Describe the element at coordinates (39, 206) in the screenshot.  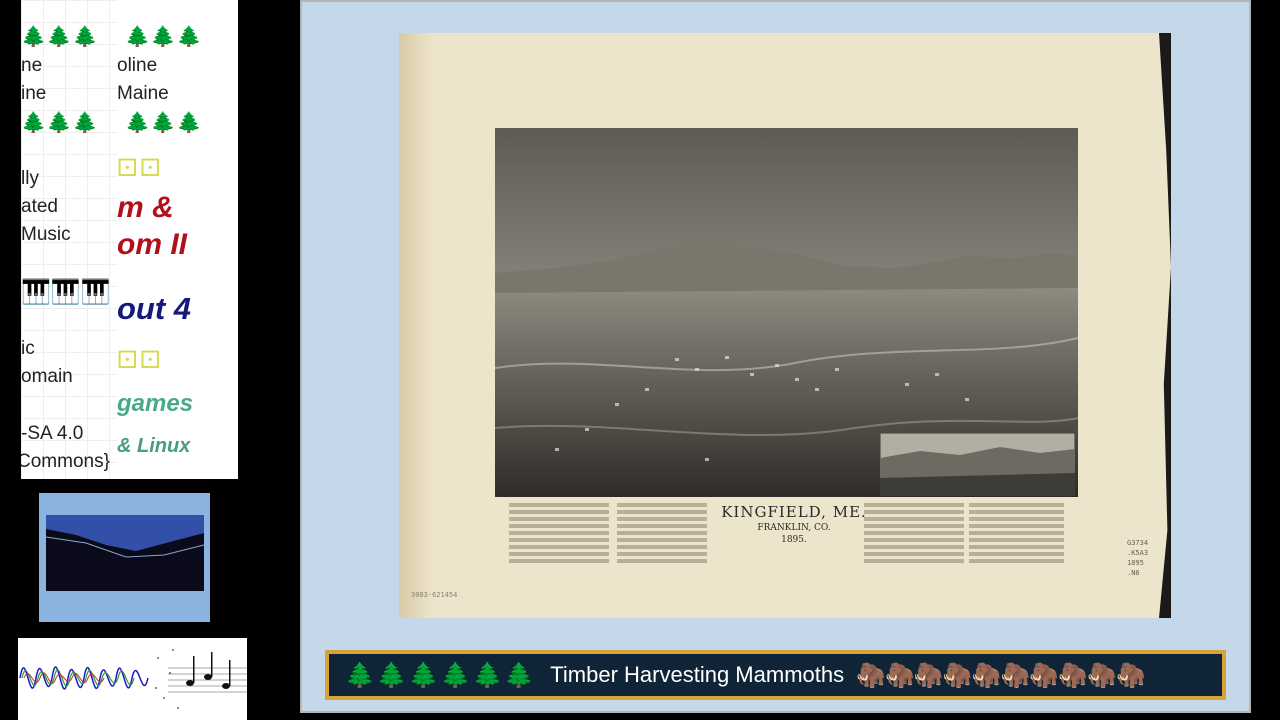
I see `credit-line: ated` at that location.